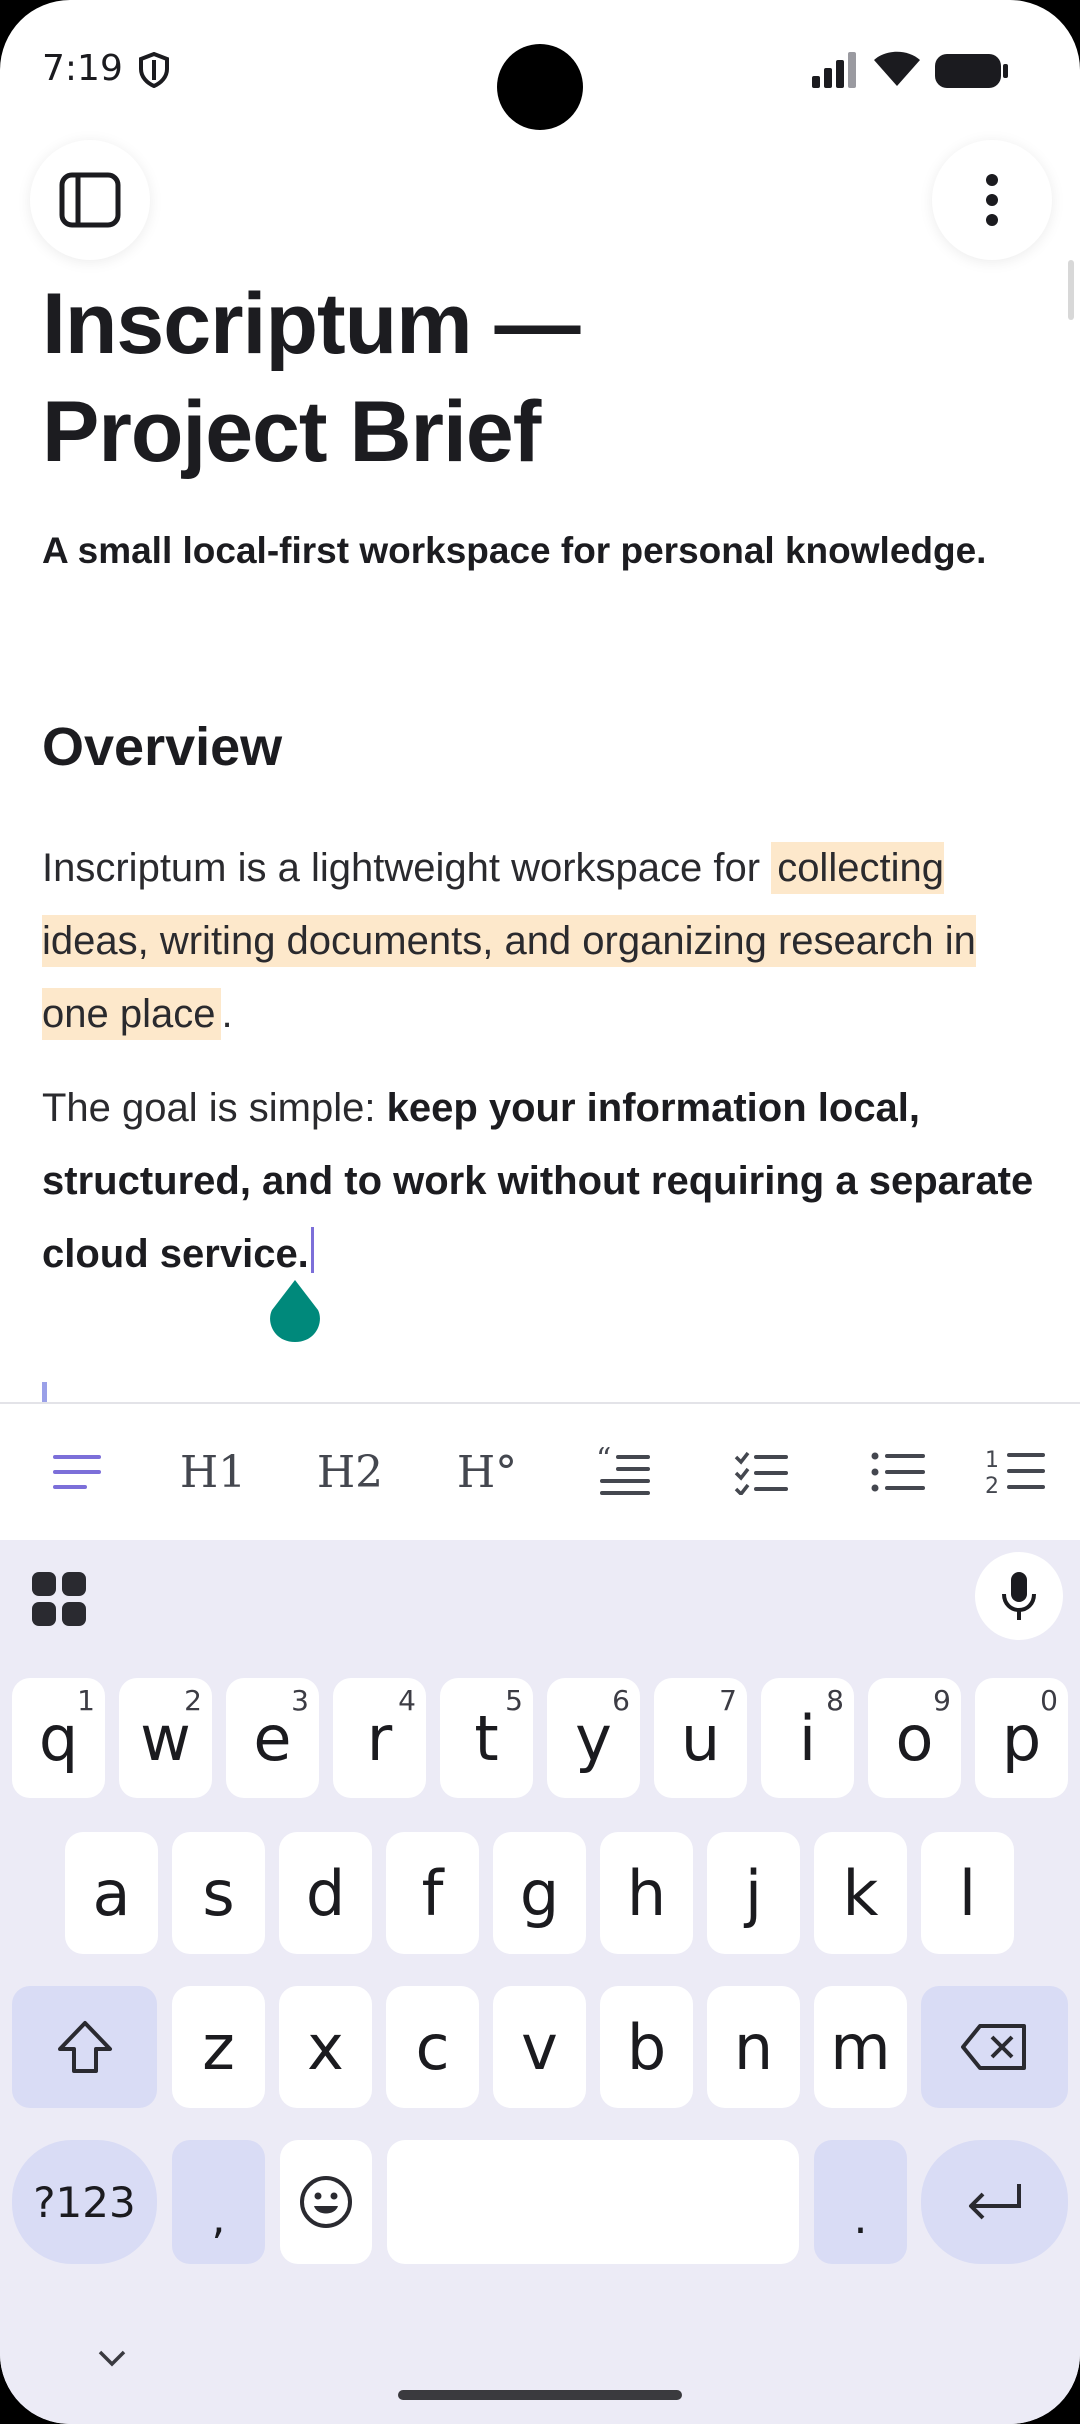  What do you see at coordinates (646, 1893) in the screenshot?
I see `key-h: h` at bounding box center [646, 1893].